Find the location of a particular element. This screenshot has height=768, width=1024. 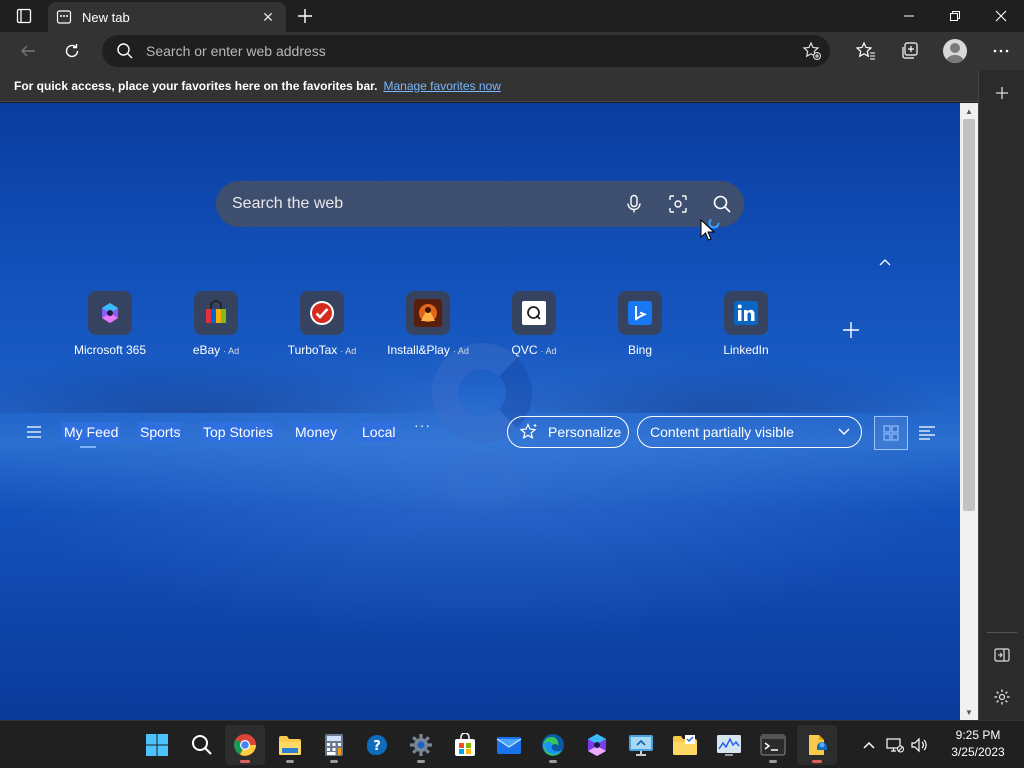

quick-link-linkedin: LinkedIn is located at coordinates (746, 331).